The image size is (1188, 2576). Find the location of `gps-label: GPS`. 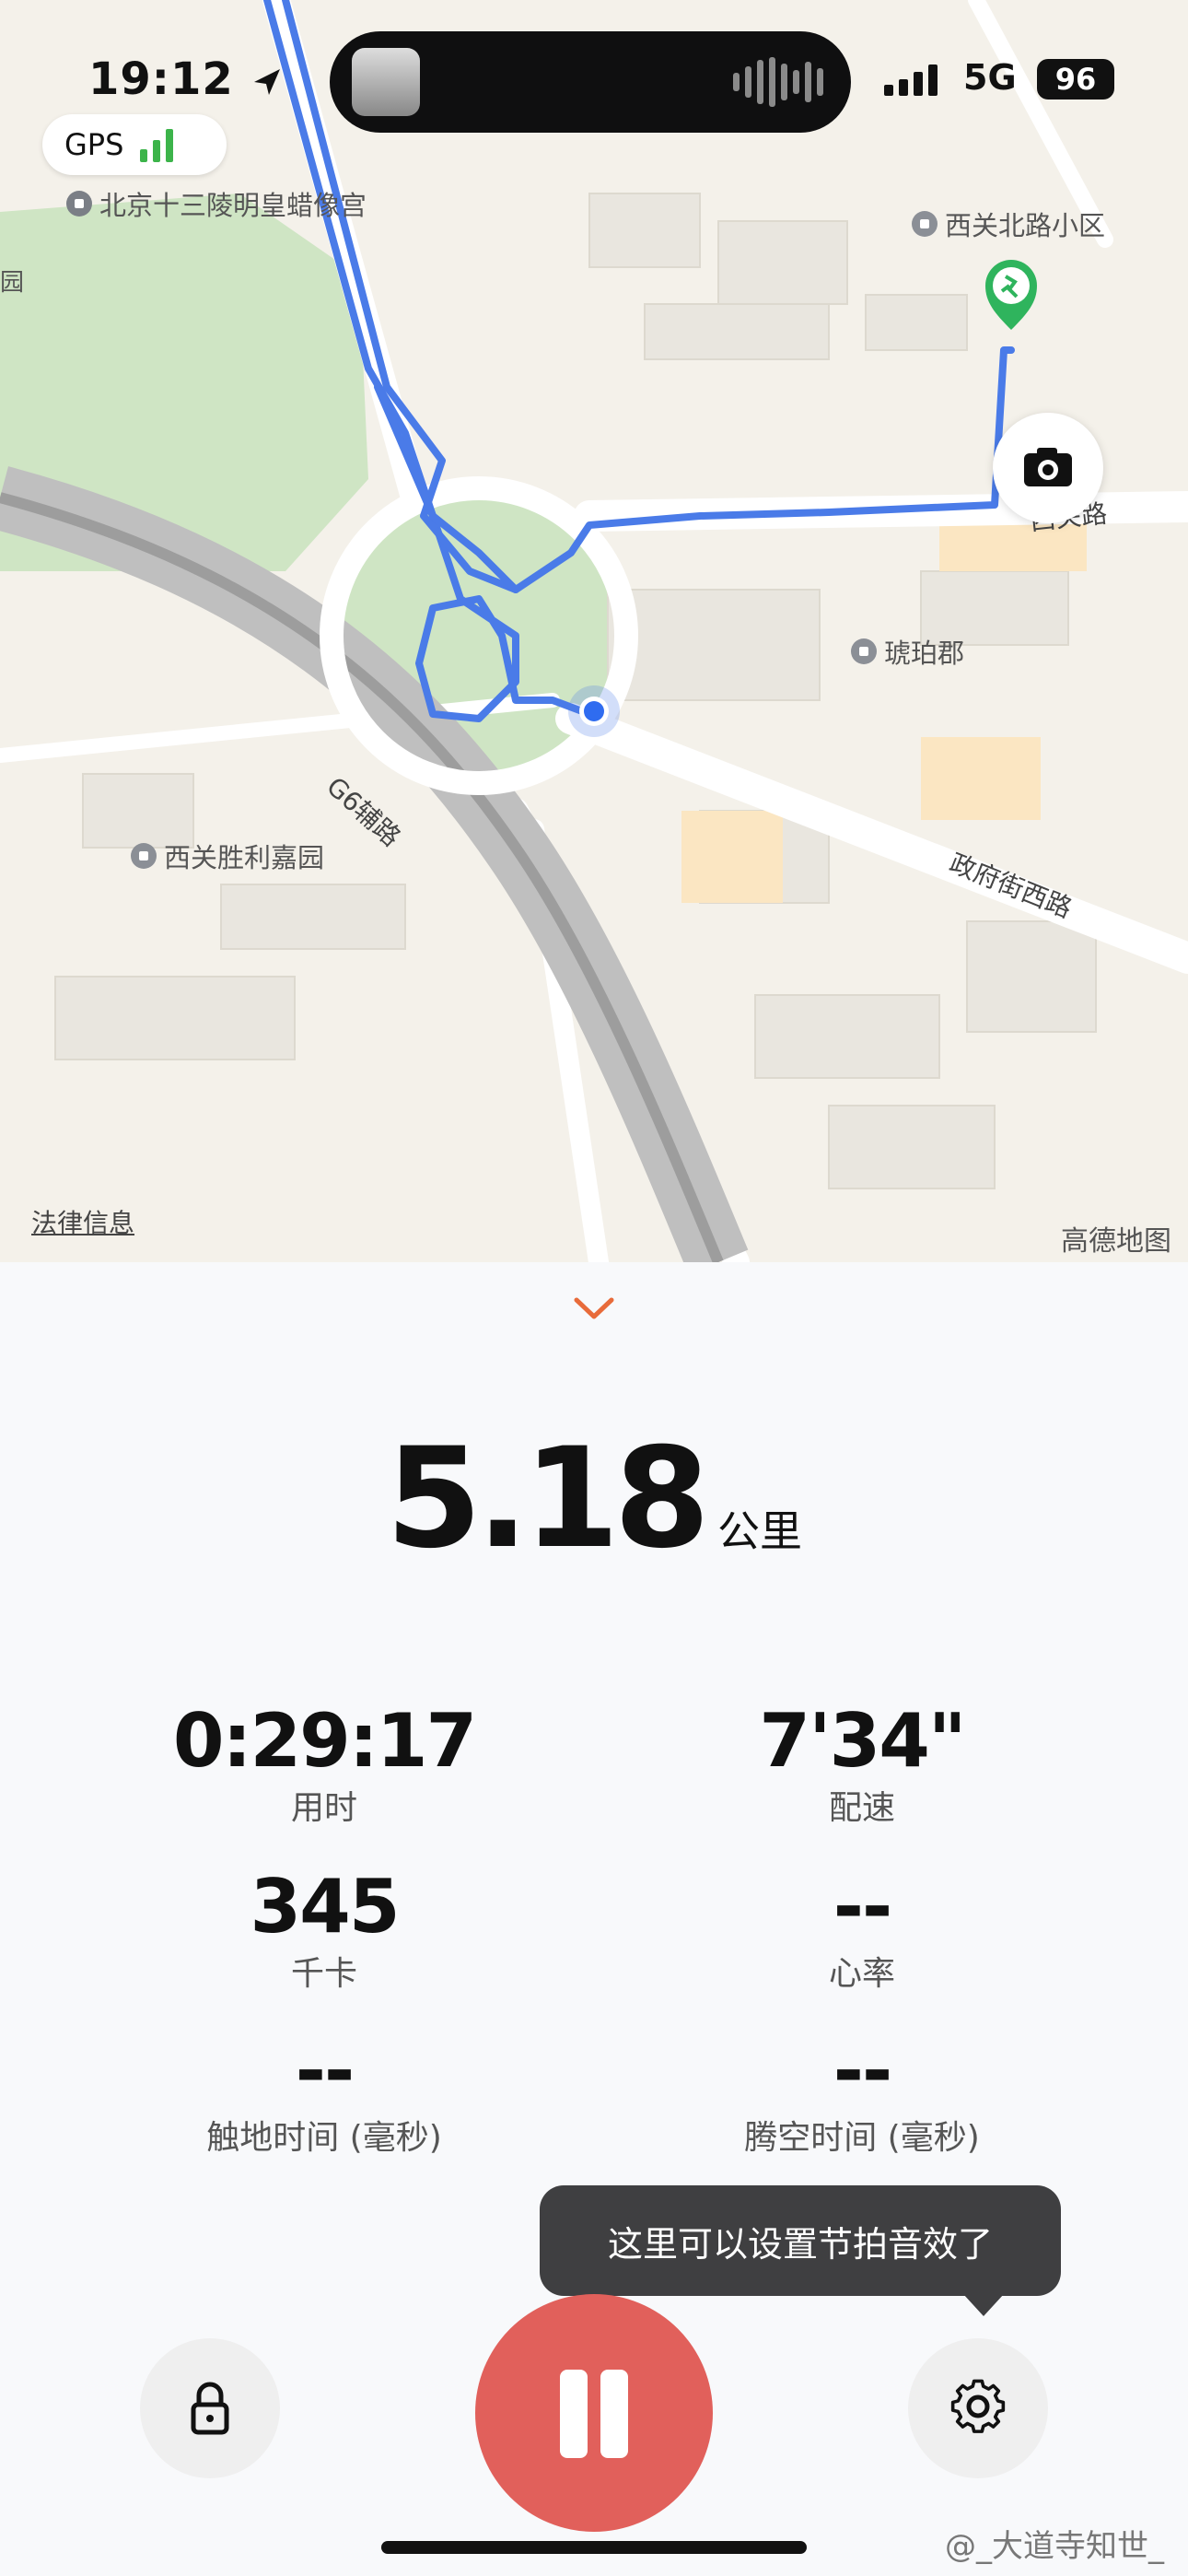

gps-label: GPS is located at coordinates (94, 144).